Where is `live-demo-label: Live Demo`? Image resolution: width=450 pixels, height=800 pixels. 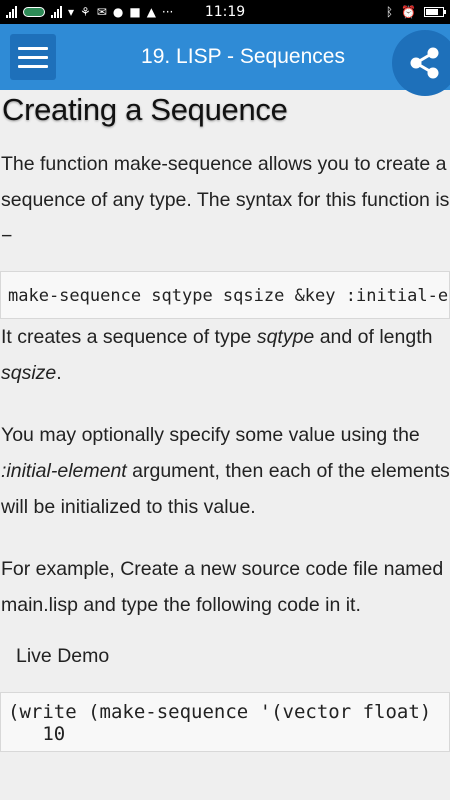
live-demo-label: Live Demo is located at coordinates (63, 656).